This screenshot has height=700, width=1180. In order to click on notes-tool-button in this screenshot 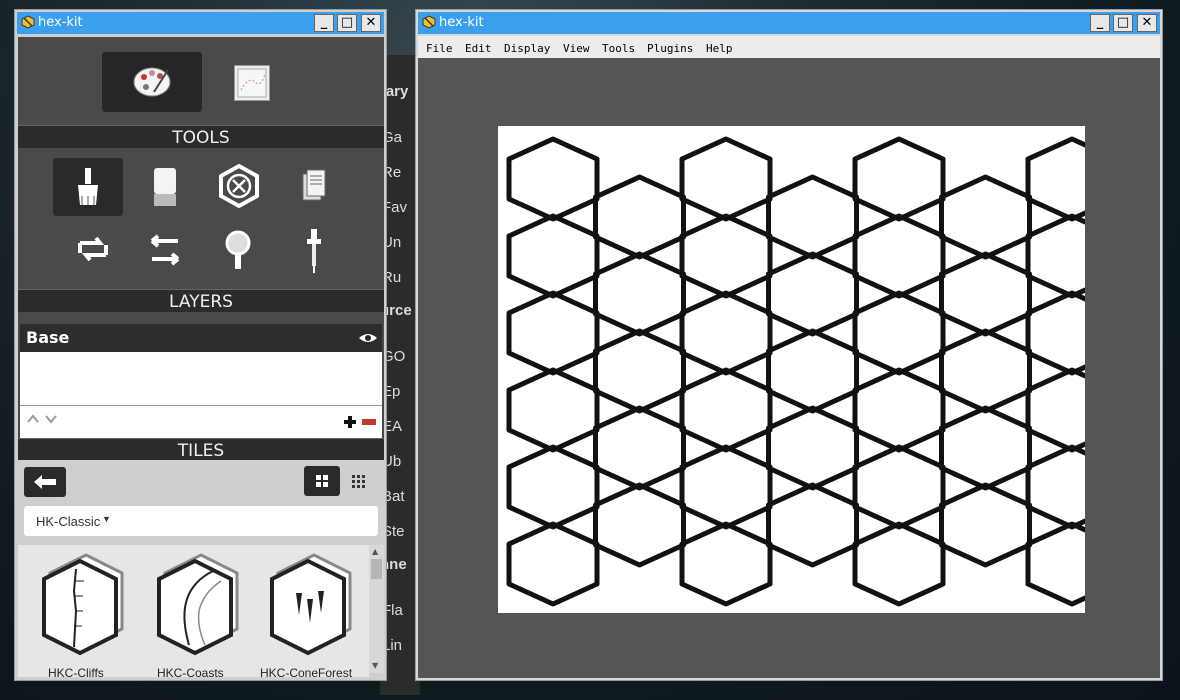, I will do `click(314, 187)`.